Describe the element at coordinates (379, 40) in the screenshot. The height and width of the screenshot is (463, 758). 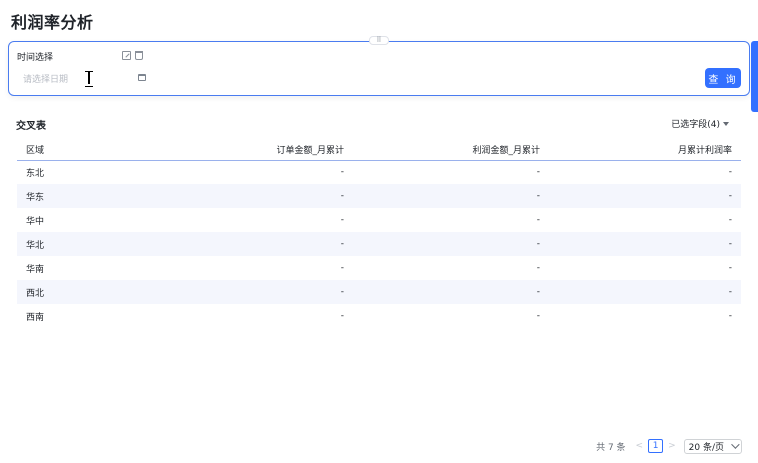
I see `drag-handle-icon: ⠿` at that location.